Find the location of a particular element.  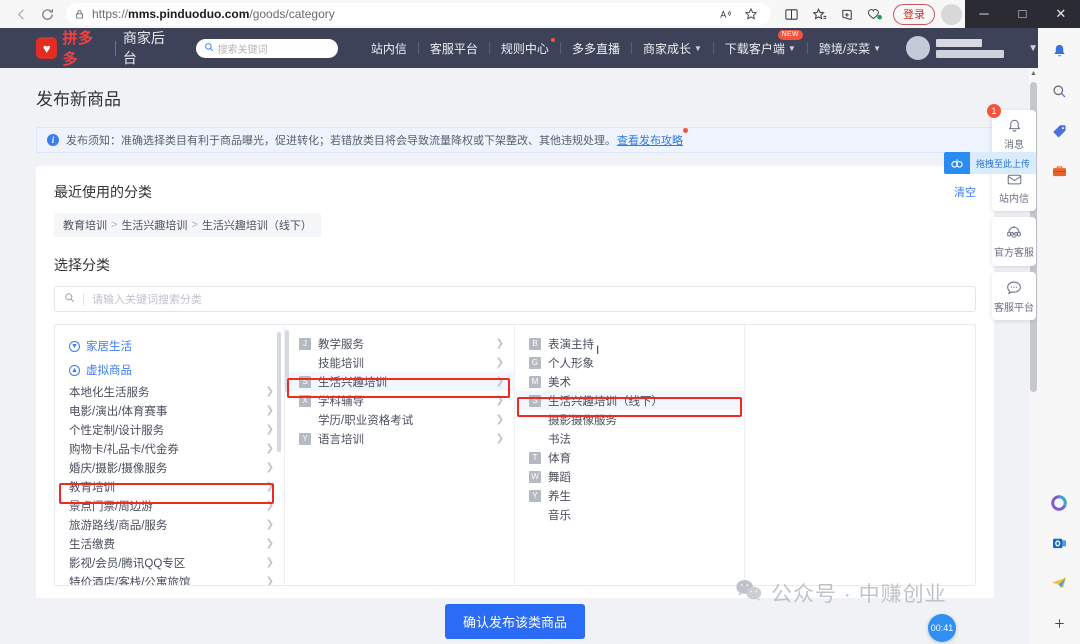

category-l2-item: 学历/职业资格考试 ❯ is located at coordinates (399, 419).